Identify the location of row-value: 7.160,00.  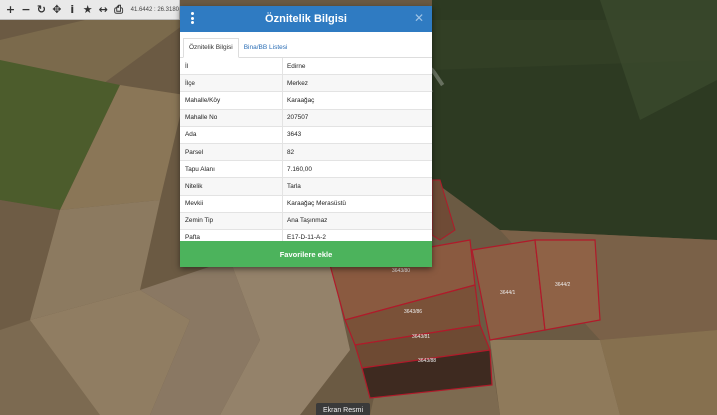
(299, 169).